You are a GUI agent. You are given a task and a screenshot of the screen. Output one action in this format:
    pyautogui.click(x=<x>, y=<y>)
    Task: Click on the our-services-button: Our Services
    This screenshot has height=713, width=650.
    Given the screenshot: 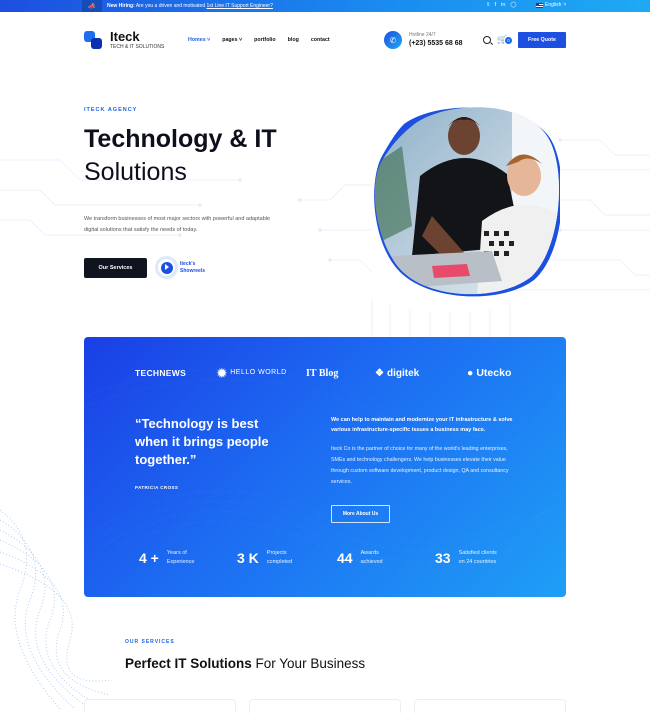 What is the action you would take?
    pyautogui.click(x=115, y=268)
    